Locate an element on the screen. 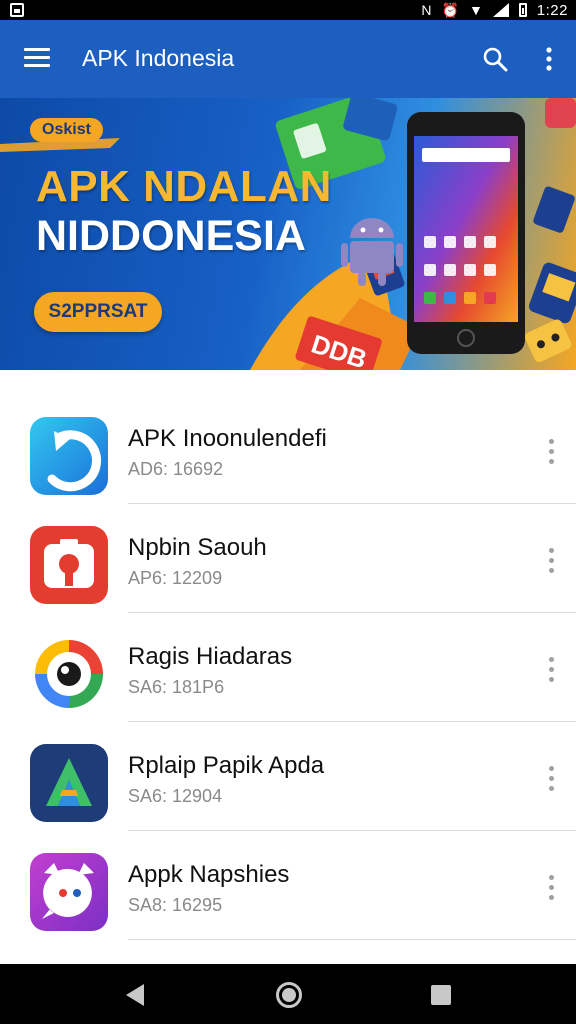  list-item: Ragis Hiadaras SA6: 181P6 is located at coordinates (288, 667).